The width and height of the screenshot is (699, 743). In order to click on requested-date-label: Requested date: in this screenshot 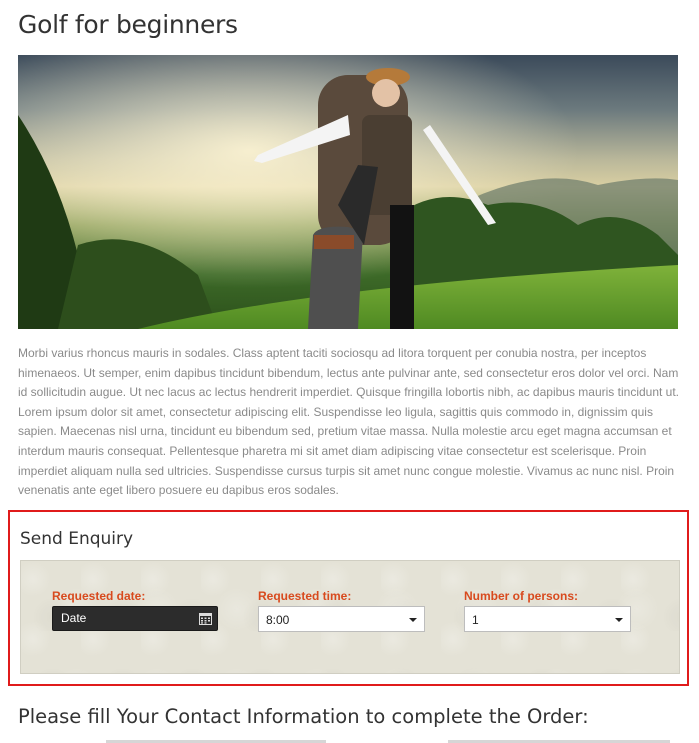, I will do `click(99, 596)`.